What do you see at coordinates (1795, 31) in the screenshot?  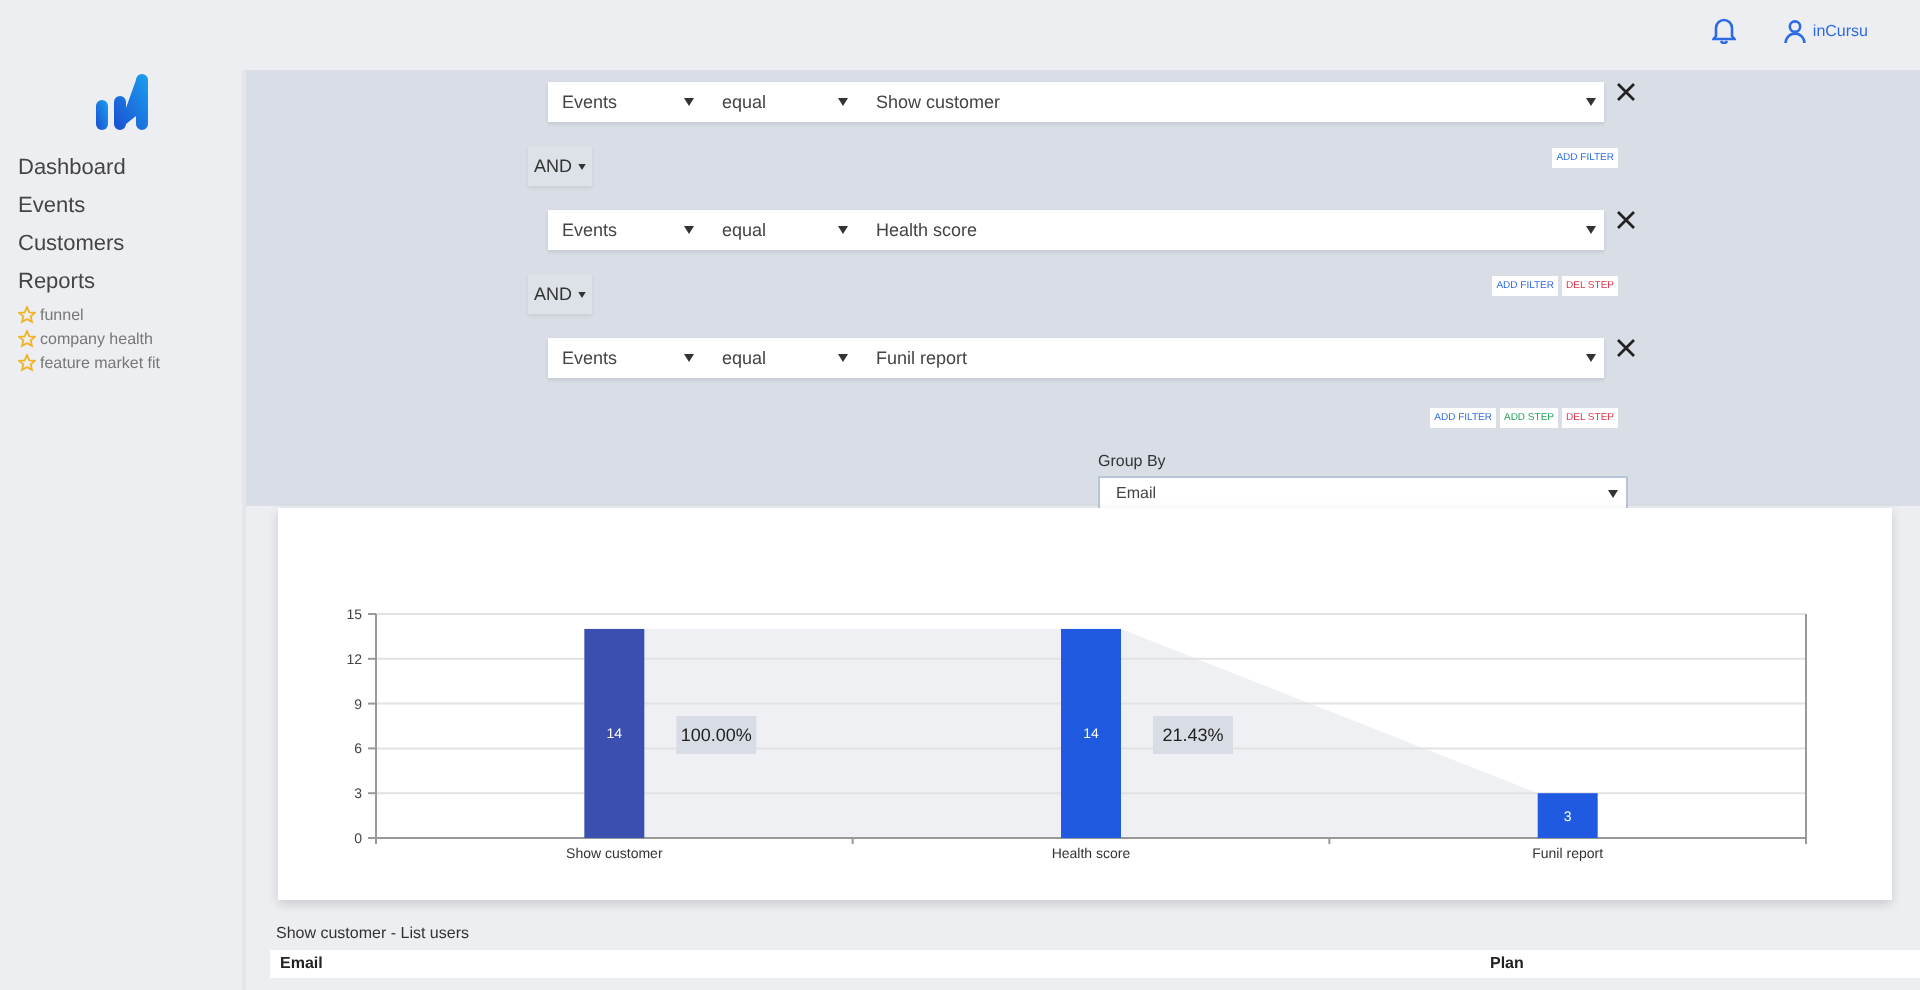 I see `user-icon` at bounding box center [1795, 31].